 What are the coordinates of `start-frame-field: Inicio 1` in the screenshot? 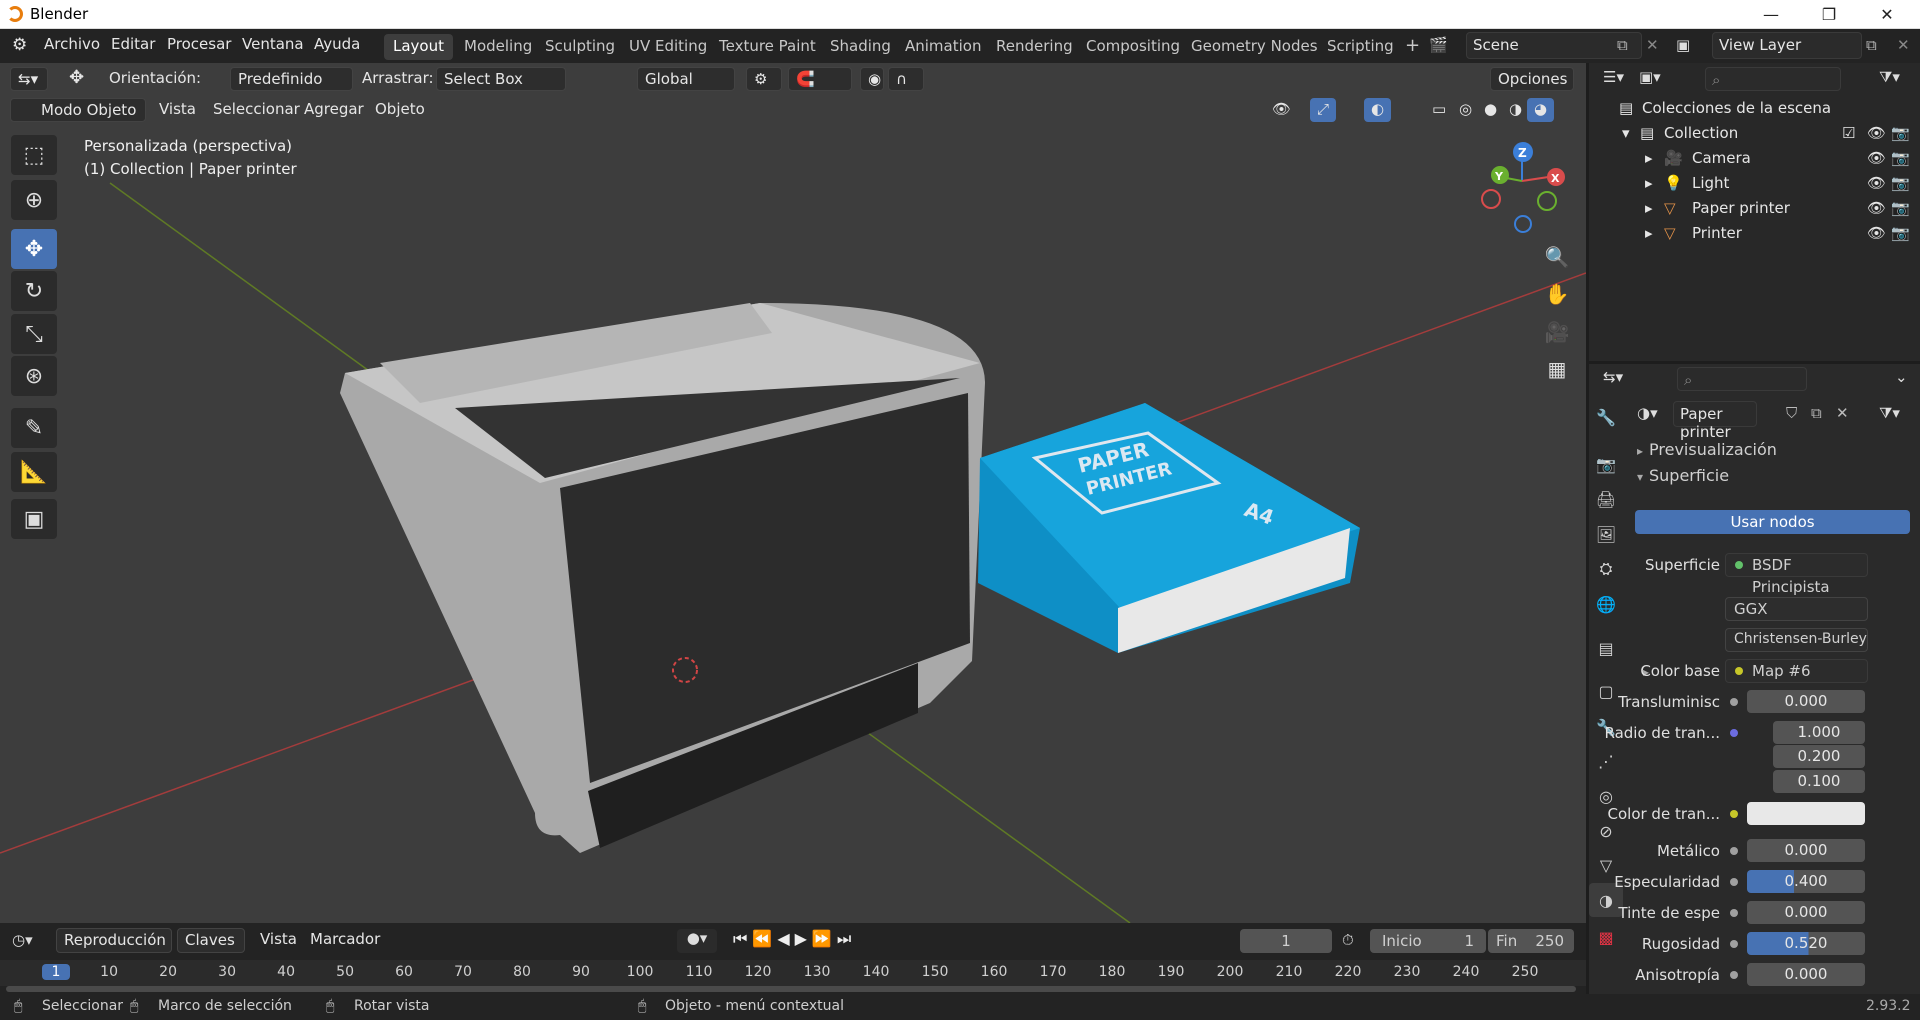 It's located at (1428, 941).